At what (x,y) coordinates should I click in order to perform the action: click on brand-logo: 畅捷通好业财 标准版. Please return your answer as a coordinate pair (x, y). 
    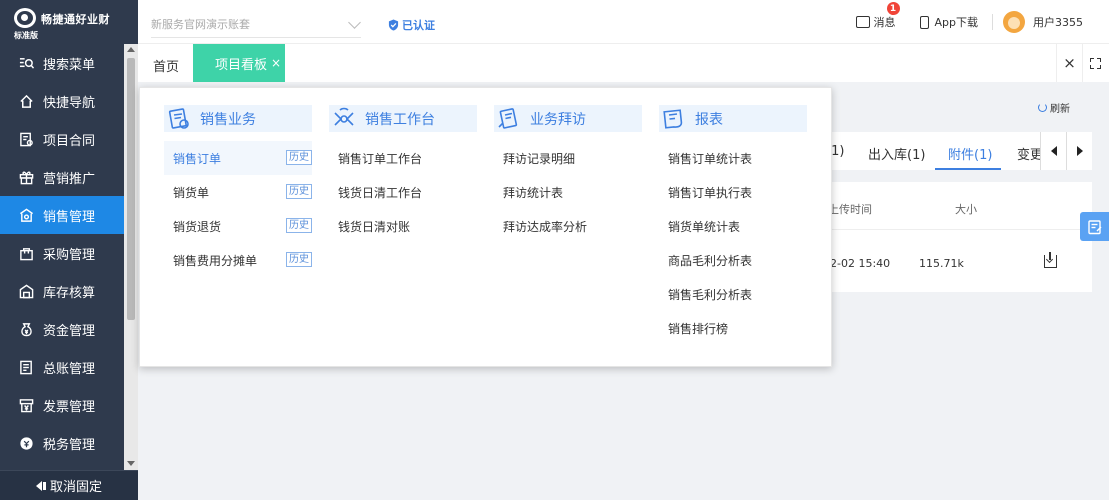
    Looking at the image, I should click on (69, 22).